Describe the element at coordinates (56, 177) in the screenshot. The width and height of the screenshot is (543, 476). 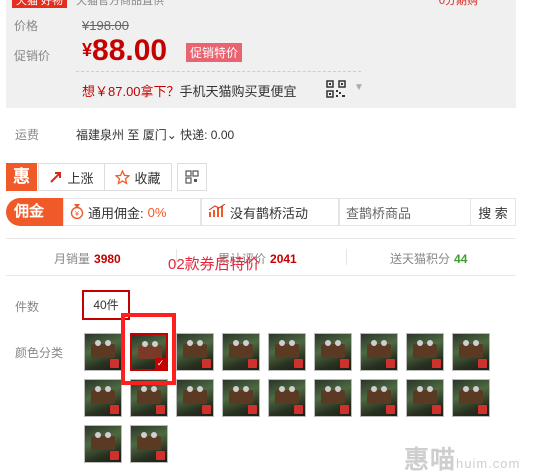
I see `trend-up-icon` at that location.